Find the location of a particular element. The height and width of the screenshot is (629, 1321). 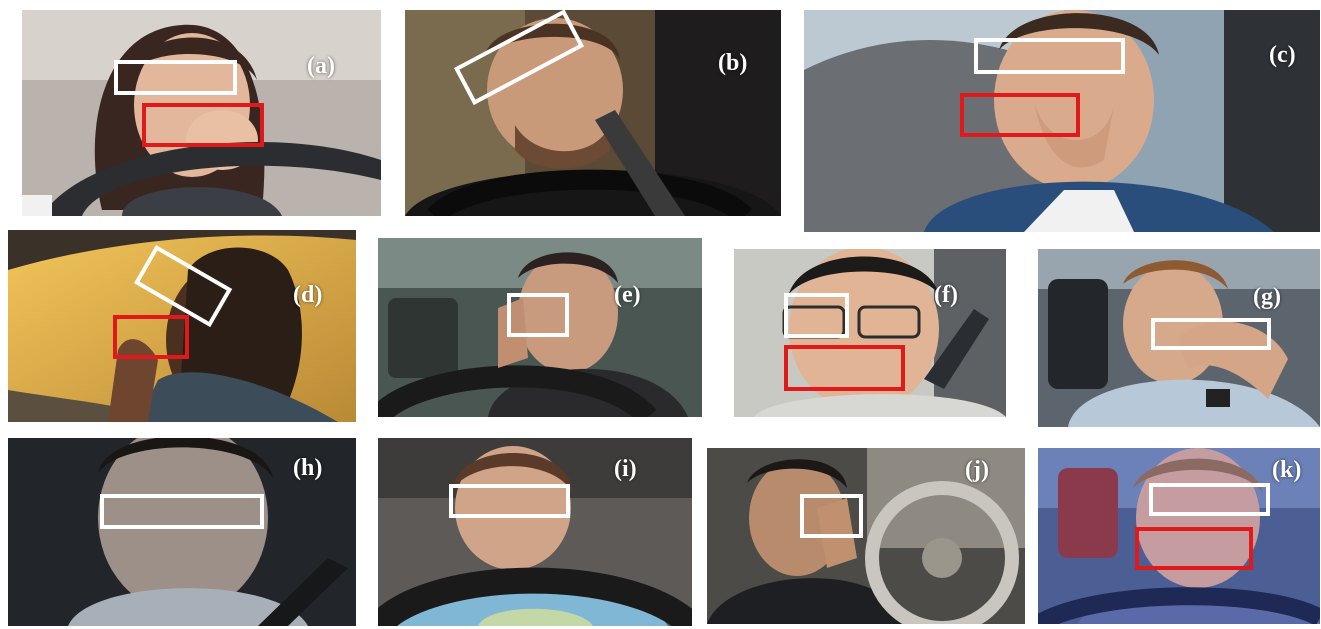

photo-panel-a: (a) is located at coordinates (201, 113).